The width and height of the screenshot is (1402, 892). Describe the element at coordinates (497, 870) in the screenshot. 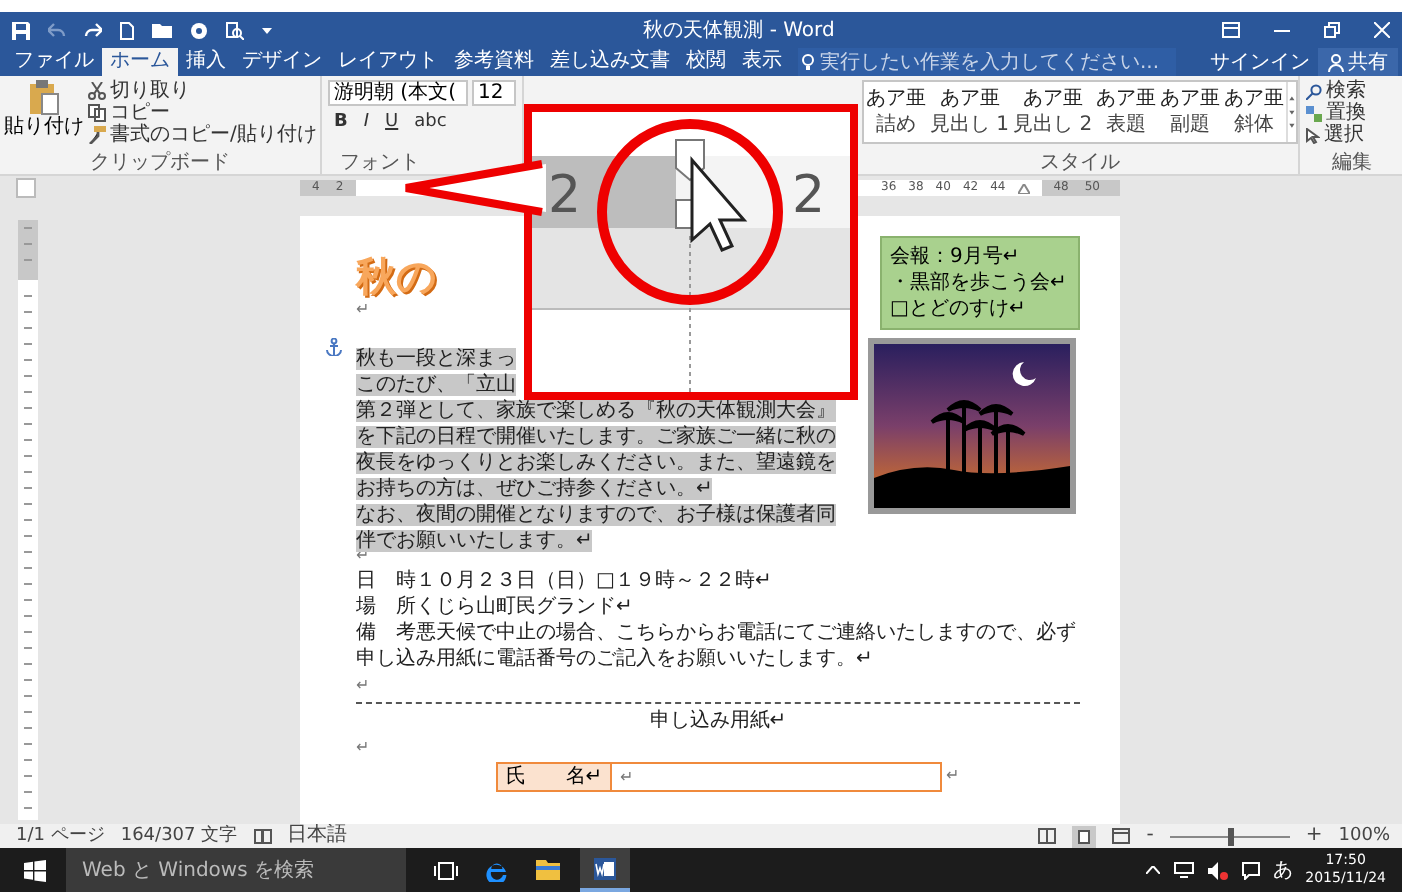

I see `browser-e-icon` at that location.